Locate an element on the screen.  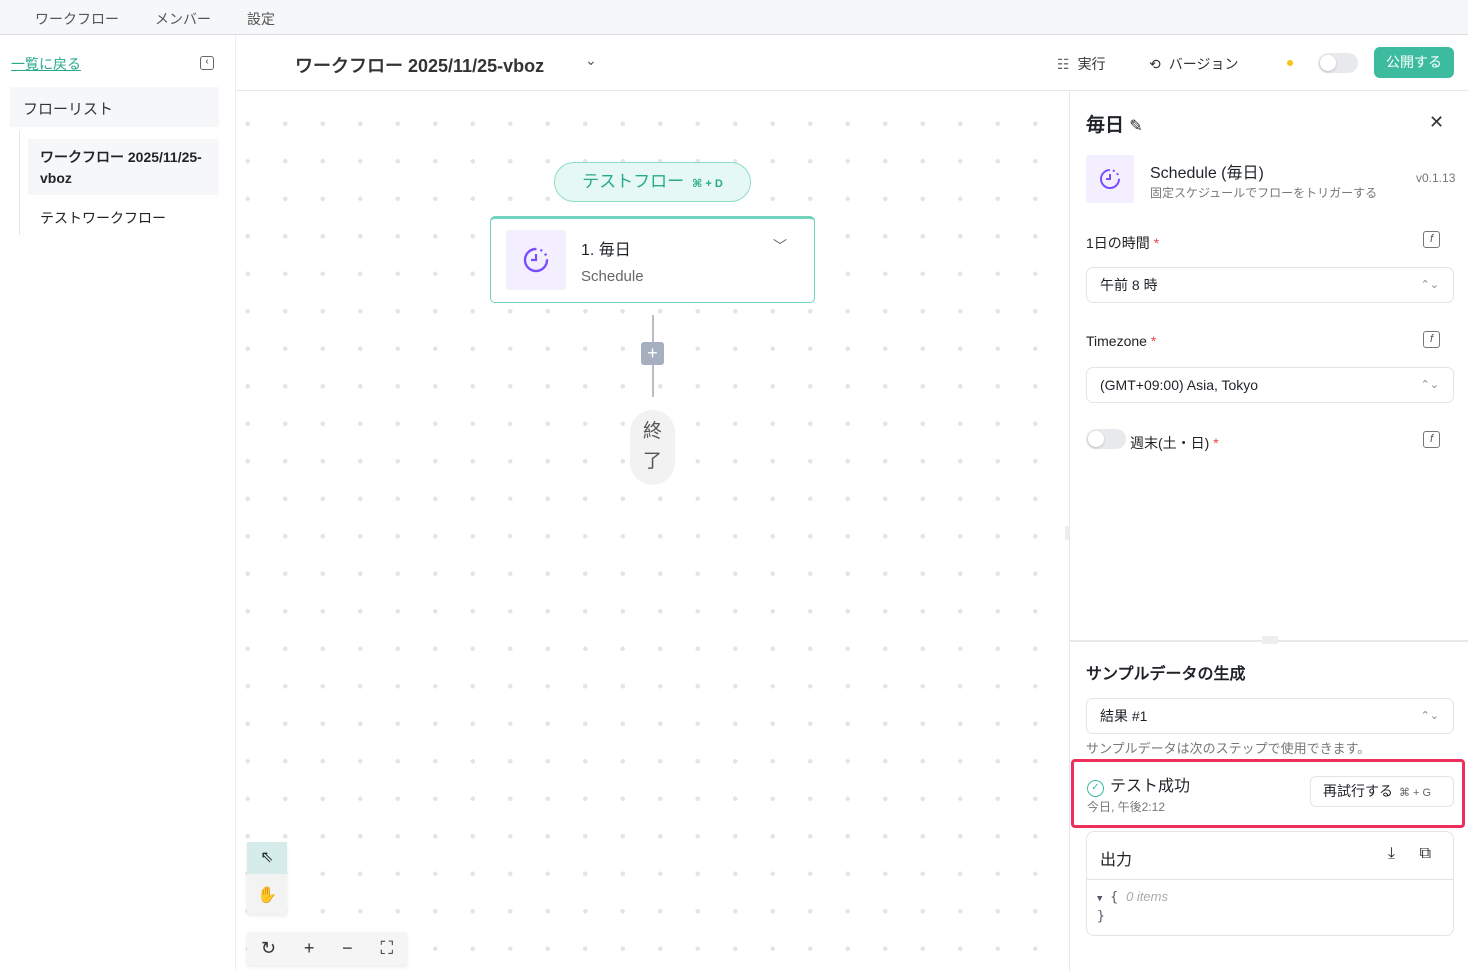
nav-settings: 設定 is located at coordinates (261, 19).